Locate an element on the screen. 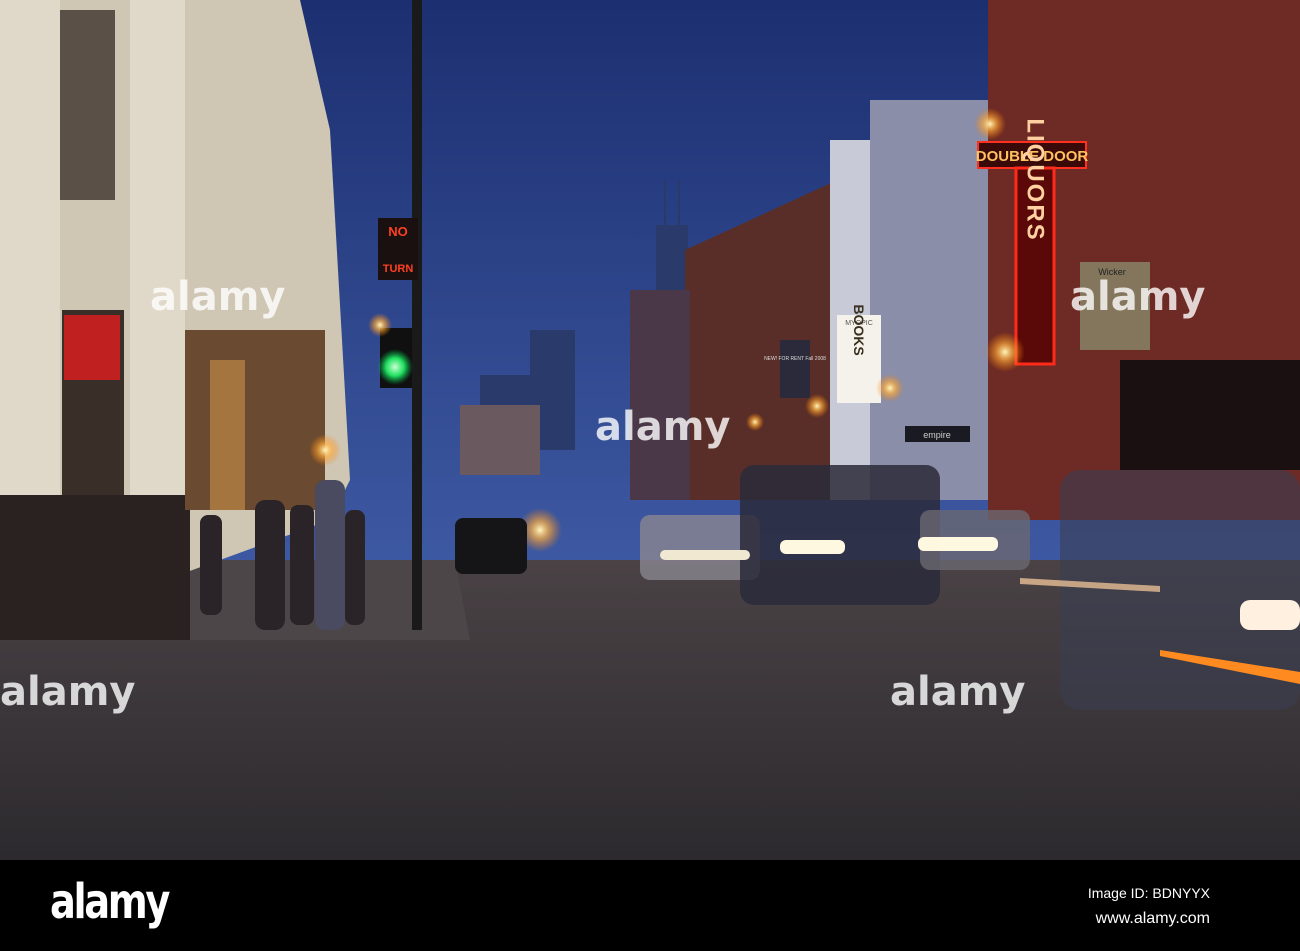 The image size is (1300, 951). svg-text: NEW! FOR RENT Fall 2008 is located at coordinates (795, 359).